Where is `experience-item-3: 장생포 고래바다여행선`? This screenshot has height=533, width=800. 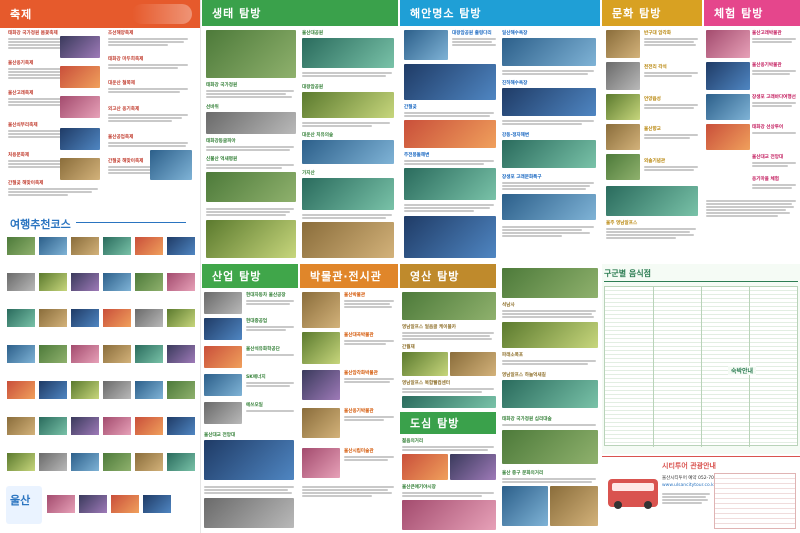 experience-item-3: 장생포 고래바다여행선 is located at coordinates (774, 97).